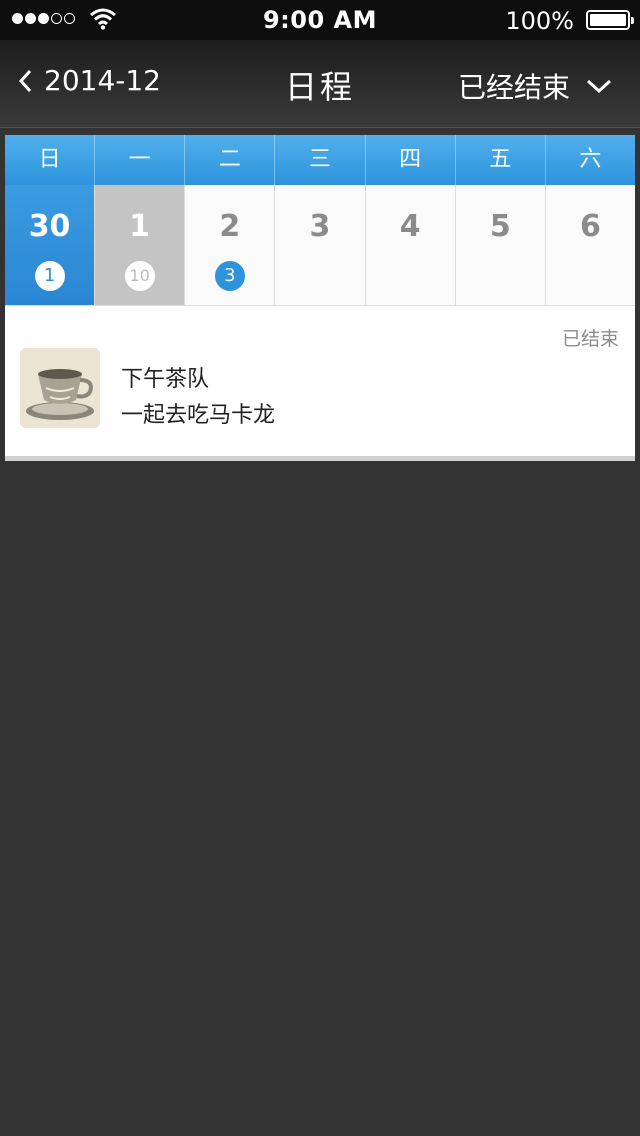 This screenshot has width=640, height=1136. Describe the element at coordinates (230, 226) in the screenshot. I see `day-number: 2` at that location.